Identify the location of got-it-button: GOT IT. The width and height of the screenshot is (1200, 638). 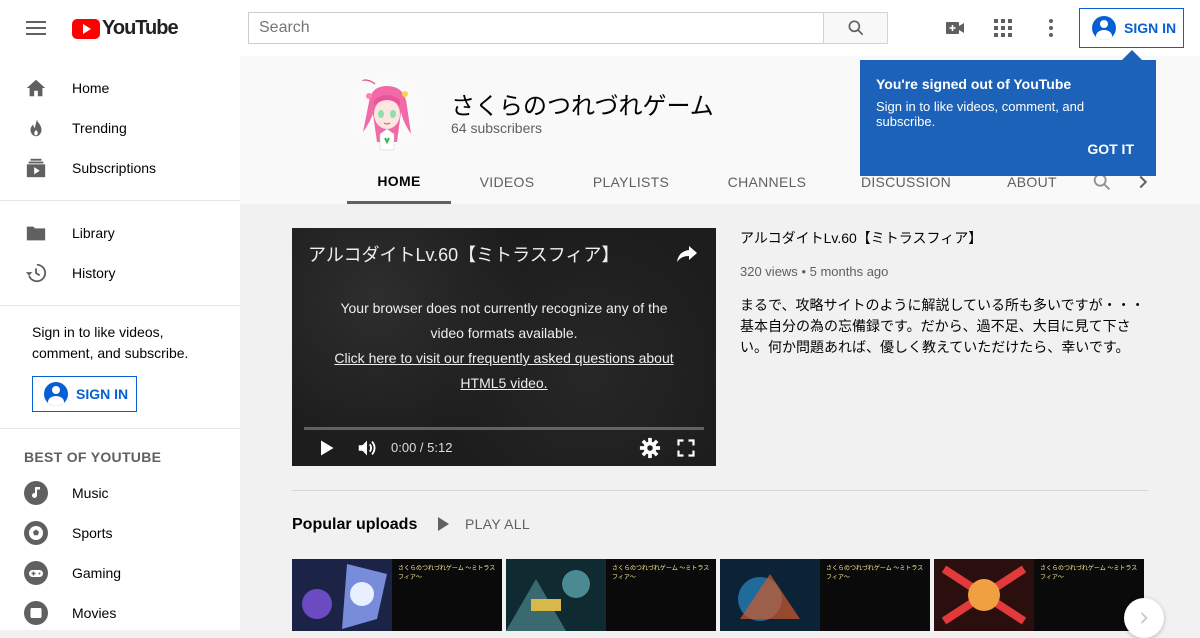
(1110, 149).